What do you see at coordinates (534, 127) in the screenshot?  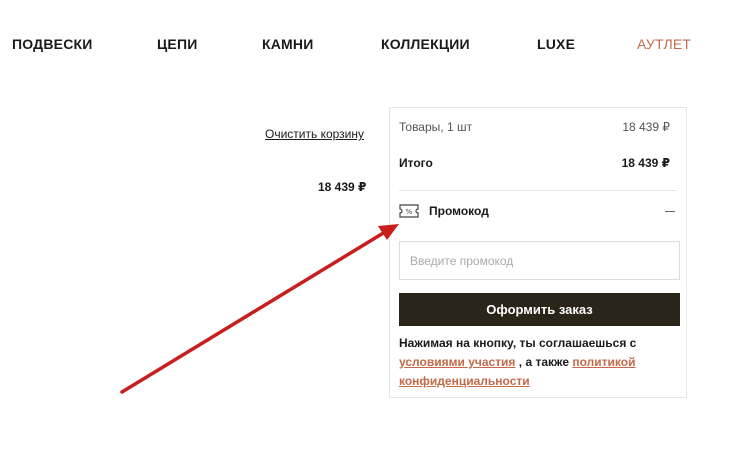 I see `goods-row: Товары, 1 шт 18 439 ₽` at bounding box center [534, 127].